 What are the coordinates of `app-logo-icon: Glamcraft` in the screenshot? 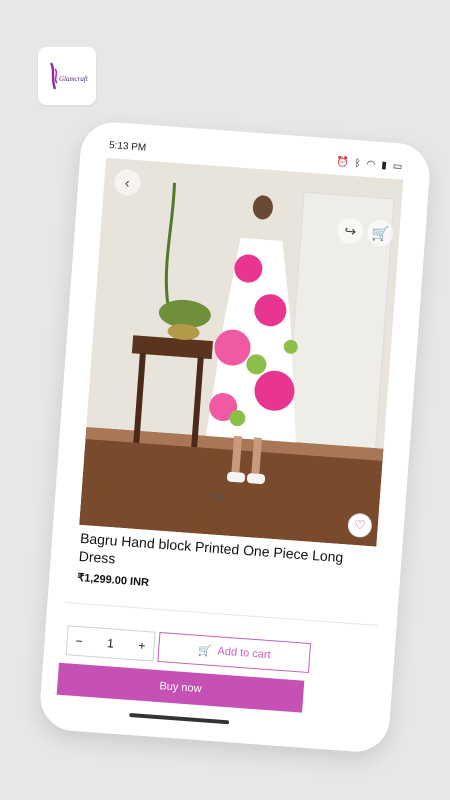 It's located at (69, 76).